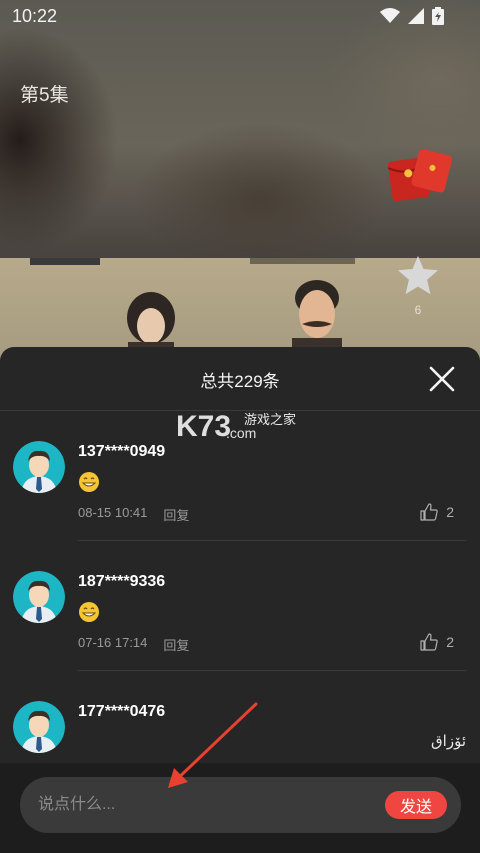 Image resolution: width=480 pixels, height=853 pixels. I want to click on comment-item: 177****0476, so click(240, 717).